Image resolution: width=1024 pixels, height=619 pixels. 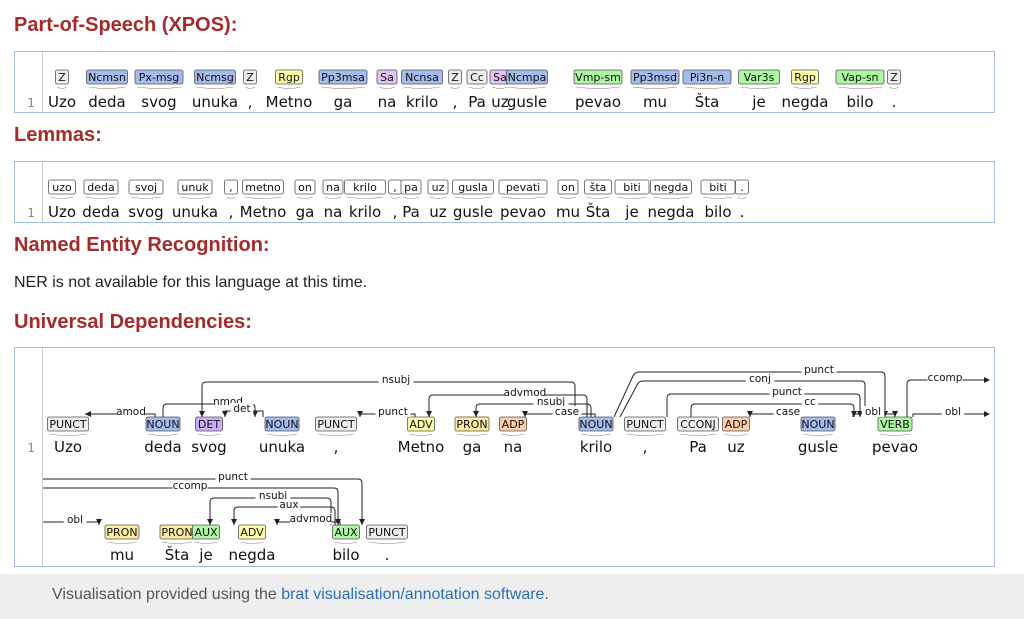 I want to click on lemma-token: Metno, so click(x=263, y=212).